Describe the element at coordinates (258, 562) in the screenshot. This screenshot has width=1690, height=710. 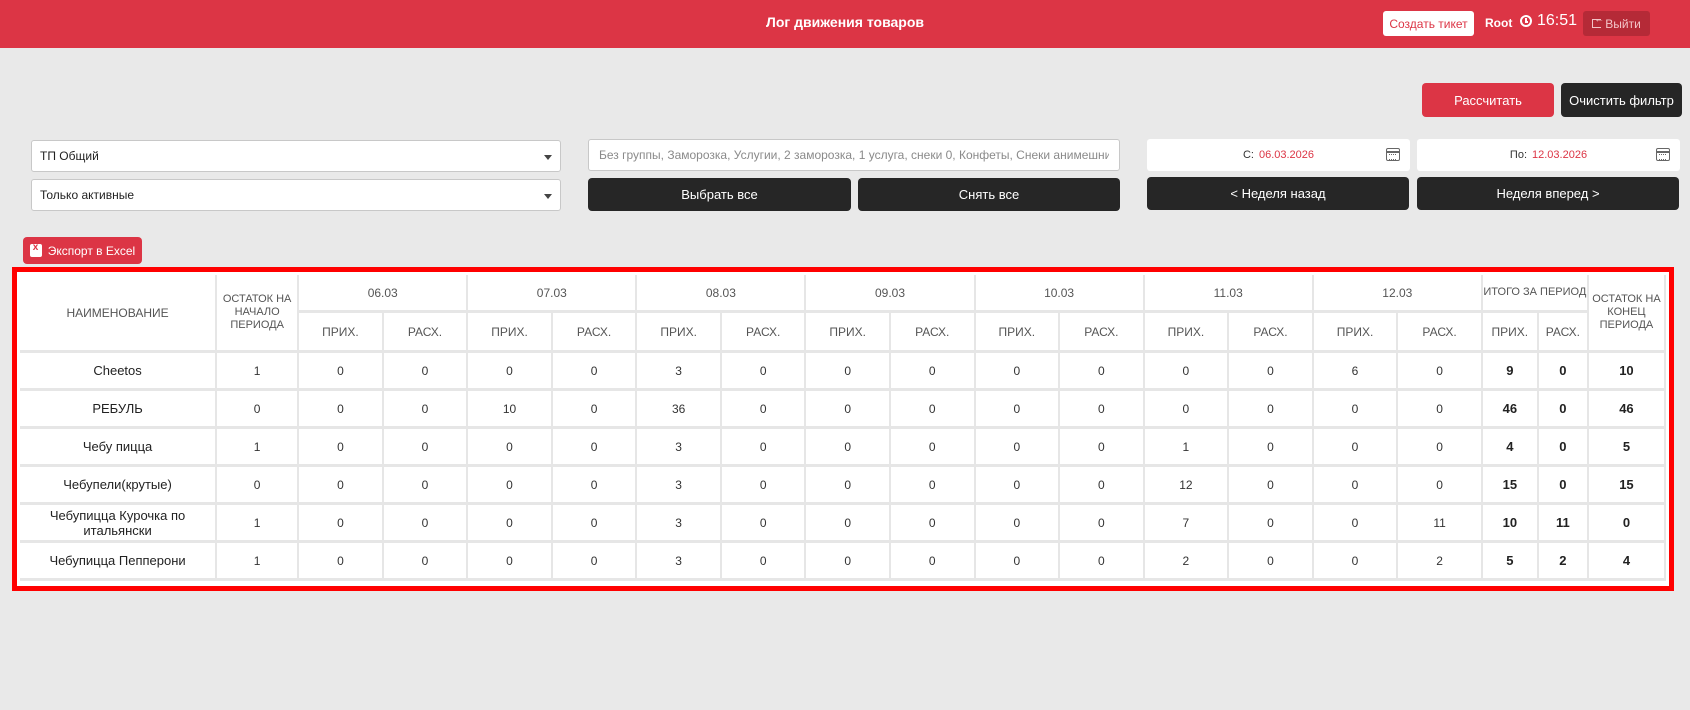
I see `start-balance-cell: 1` at that location.